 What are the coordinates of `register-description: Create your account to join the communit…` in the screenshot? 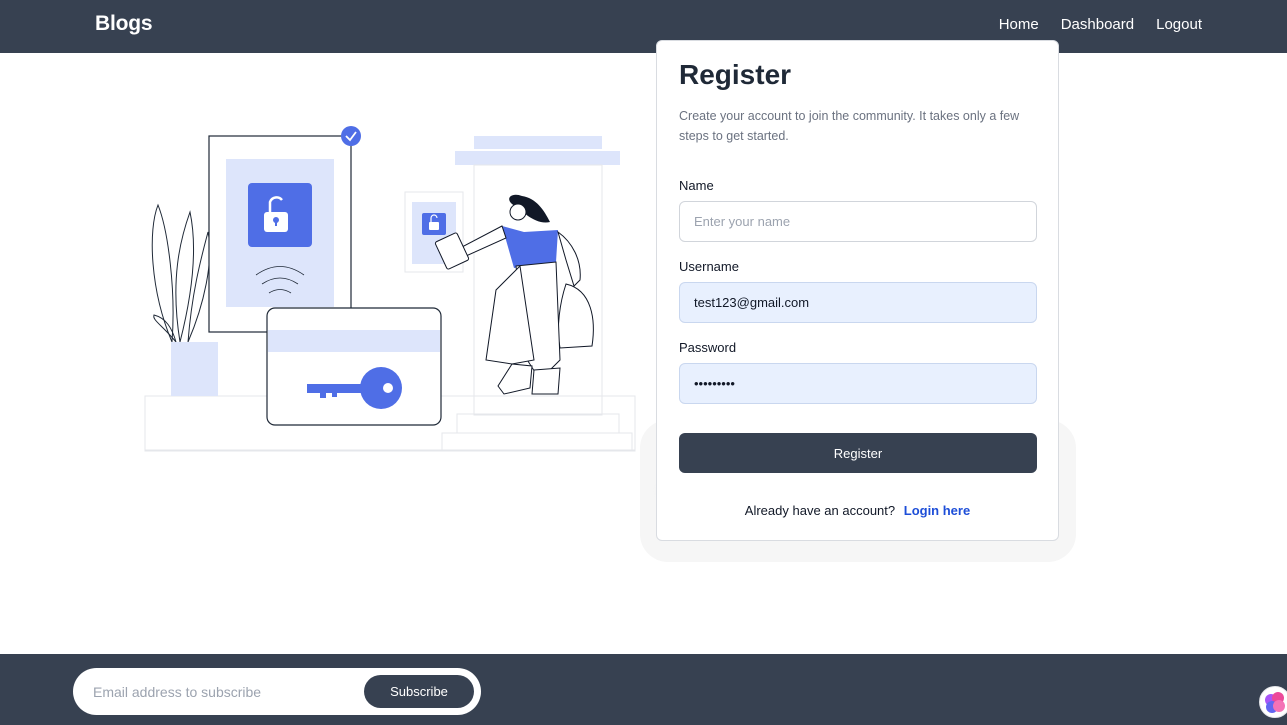 It's located at (849, 126).